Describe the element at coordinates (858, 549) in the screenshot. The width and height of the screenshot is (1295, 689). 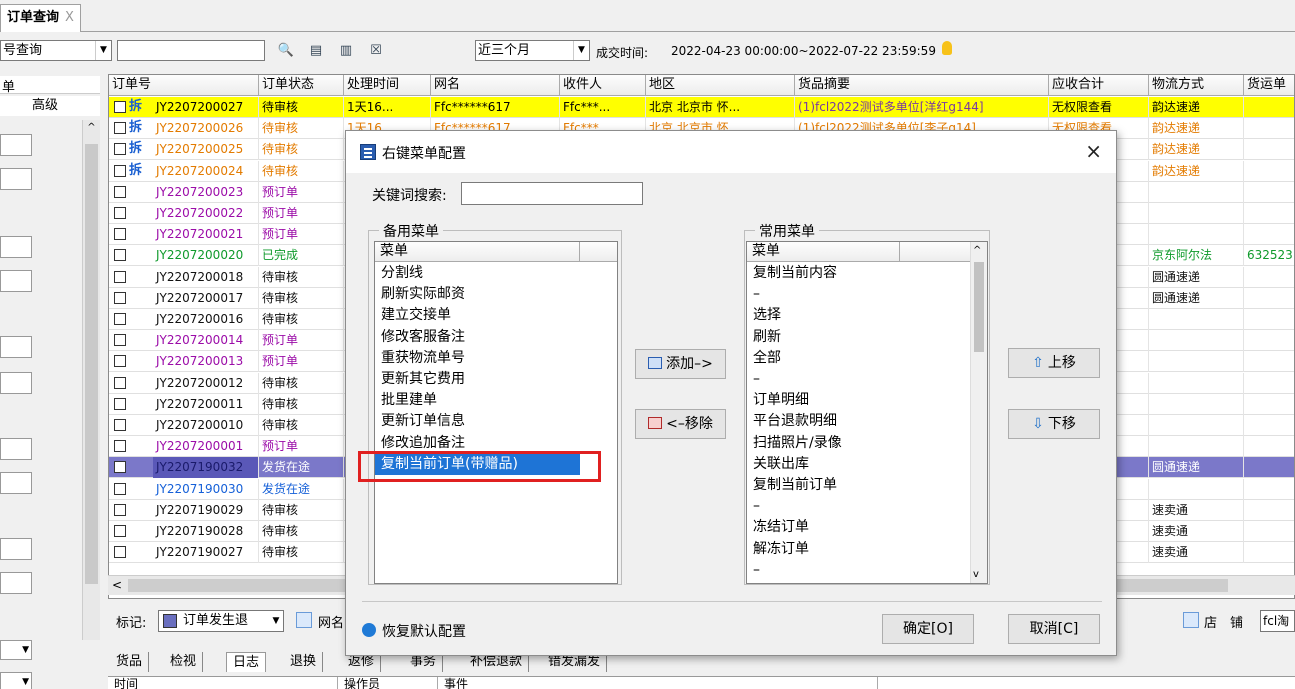
I see `list-item: 解冻订单` at that location.